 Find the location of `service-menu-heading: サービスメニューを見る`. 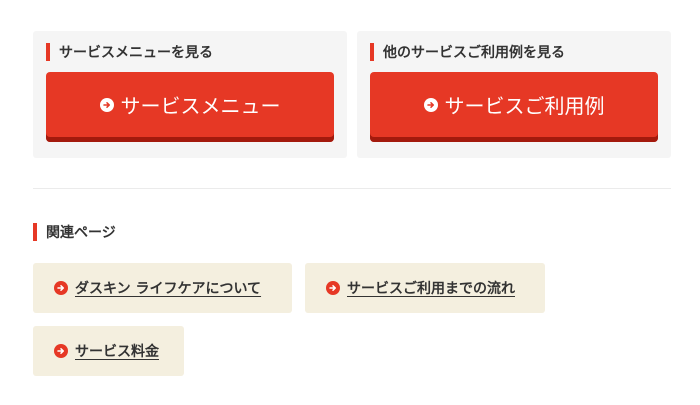

service-menu-heading: サービスメニューを見る is located at coordinates (129, 52).